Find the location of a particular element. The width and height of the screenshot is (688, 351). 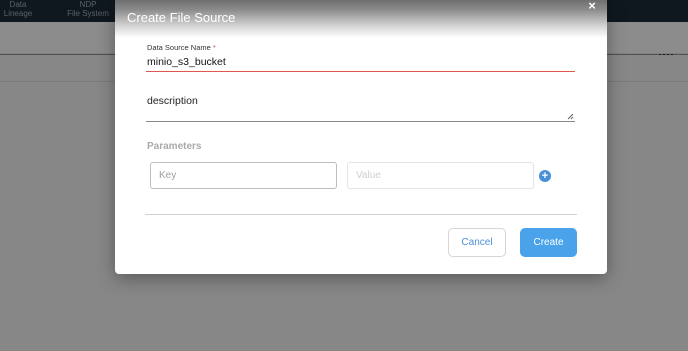

dialog-title: Create File Source is located at coordinates (181, 17).